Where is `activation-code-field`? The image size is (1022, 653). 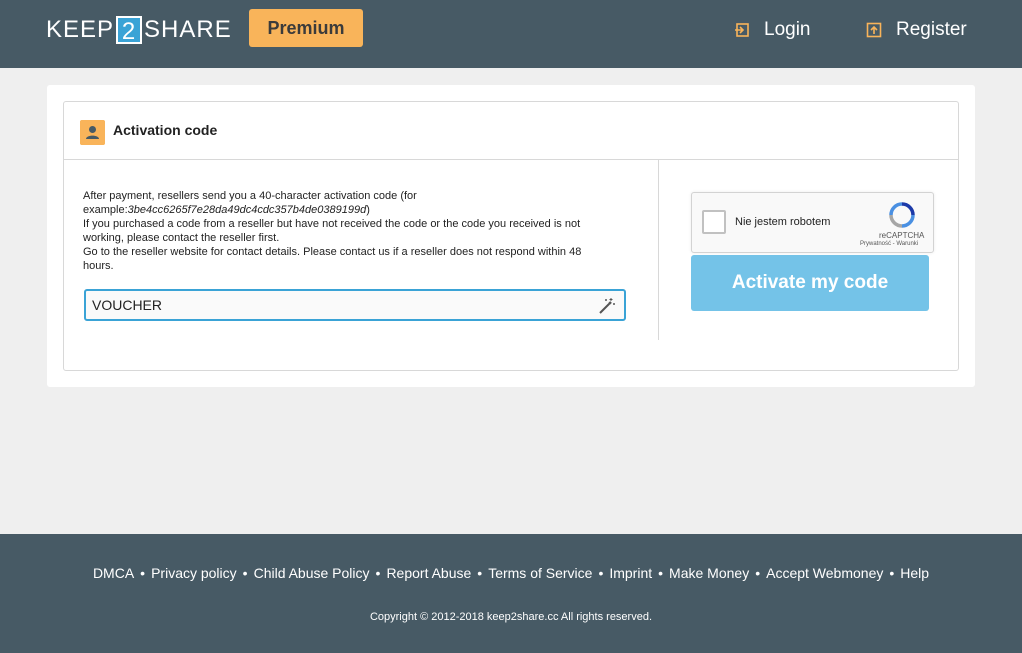 activation-code-field is located at coordinates (355, 305).